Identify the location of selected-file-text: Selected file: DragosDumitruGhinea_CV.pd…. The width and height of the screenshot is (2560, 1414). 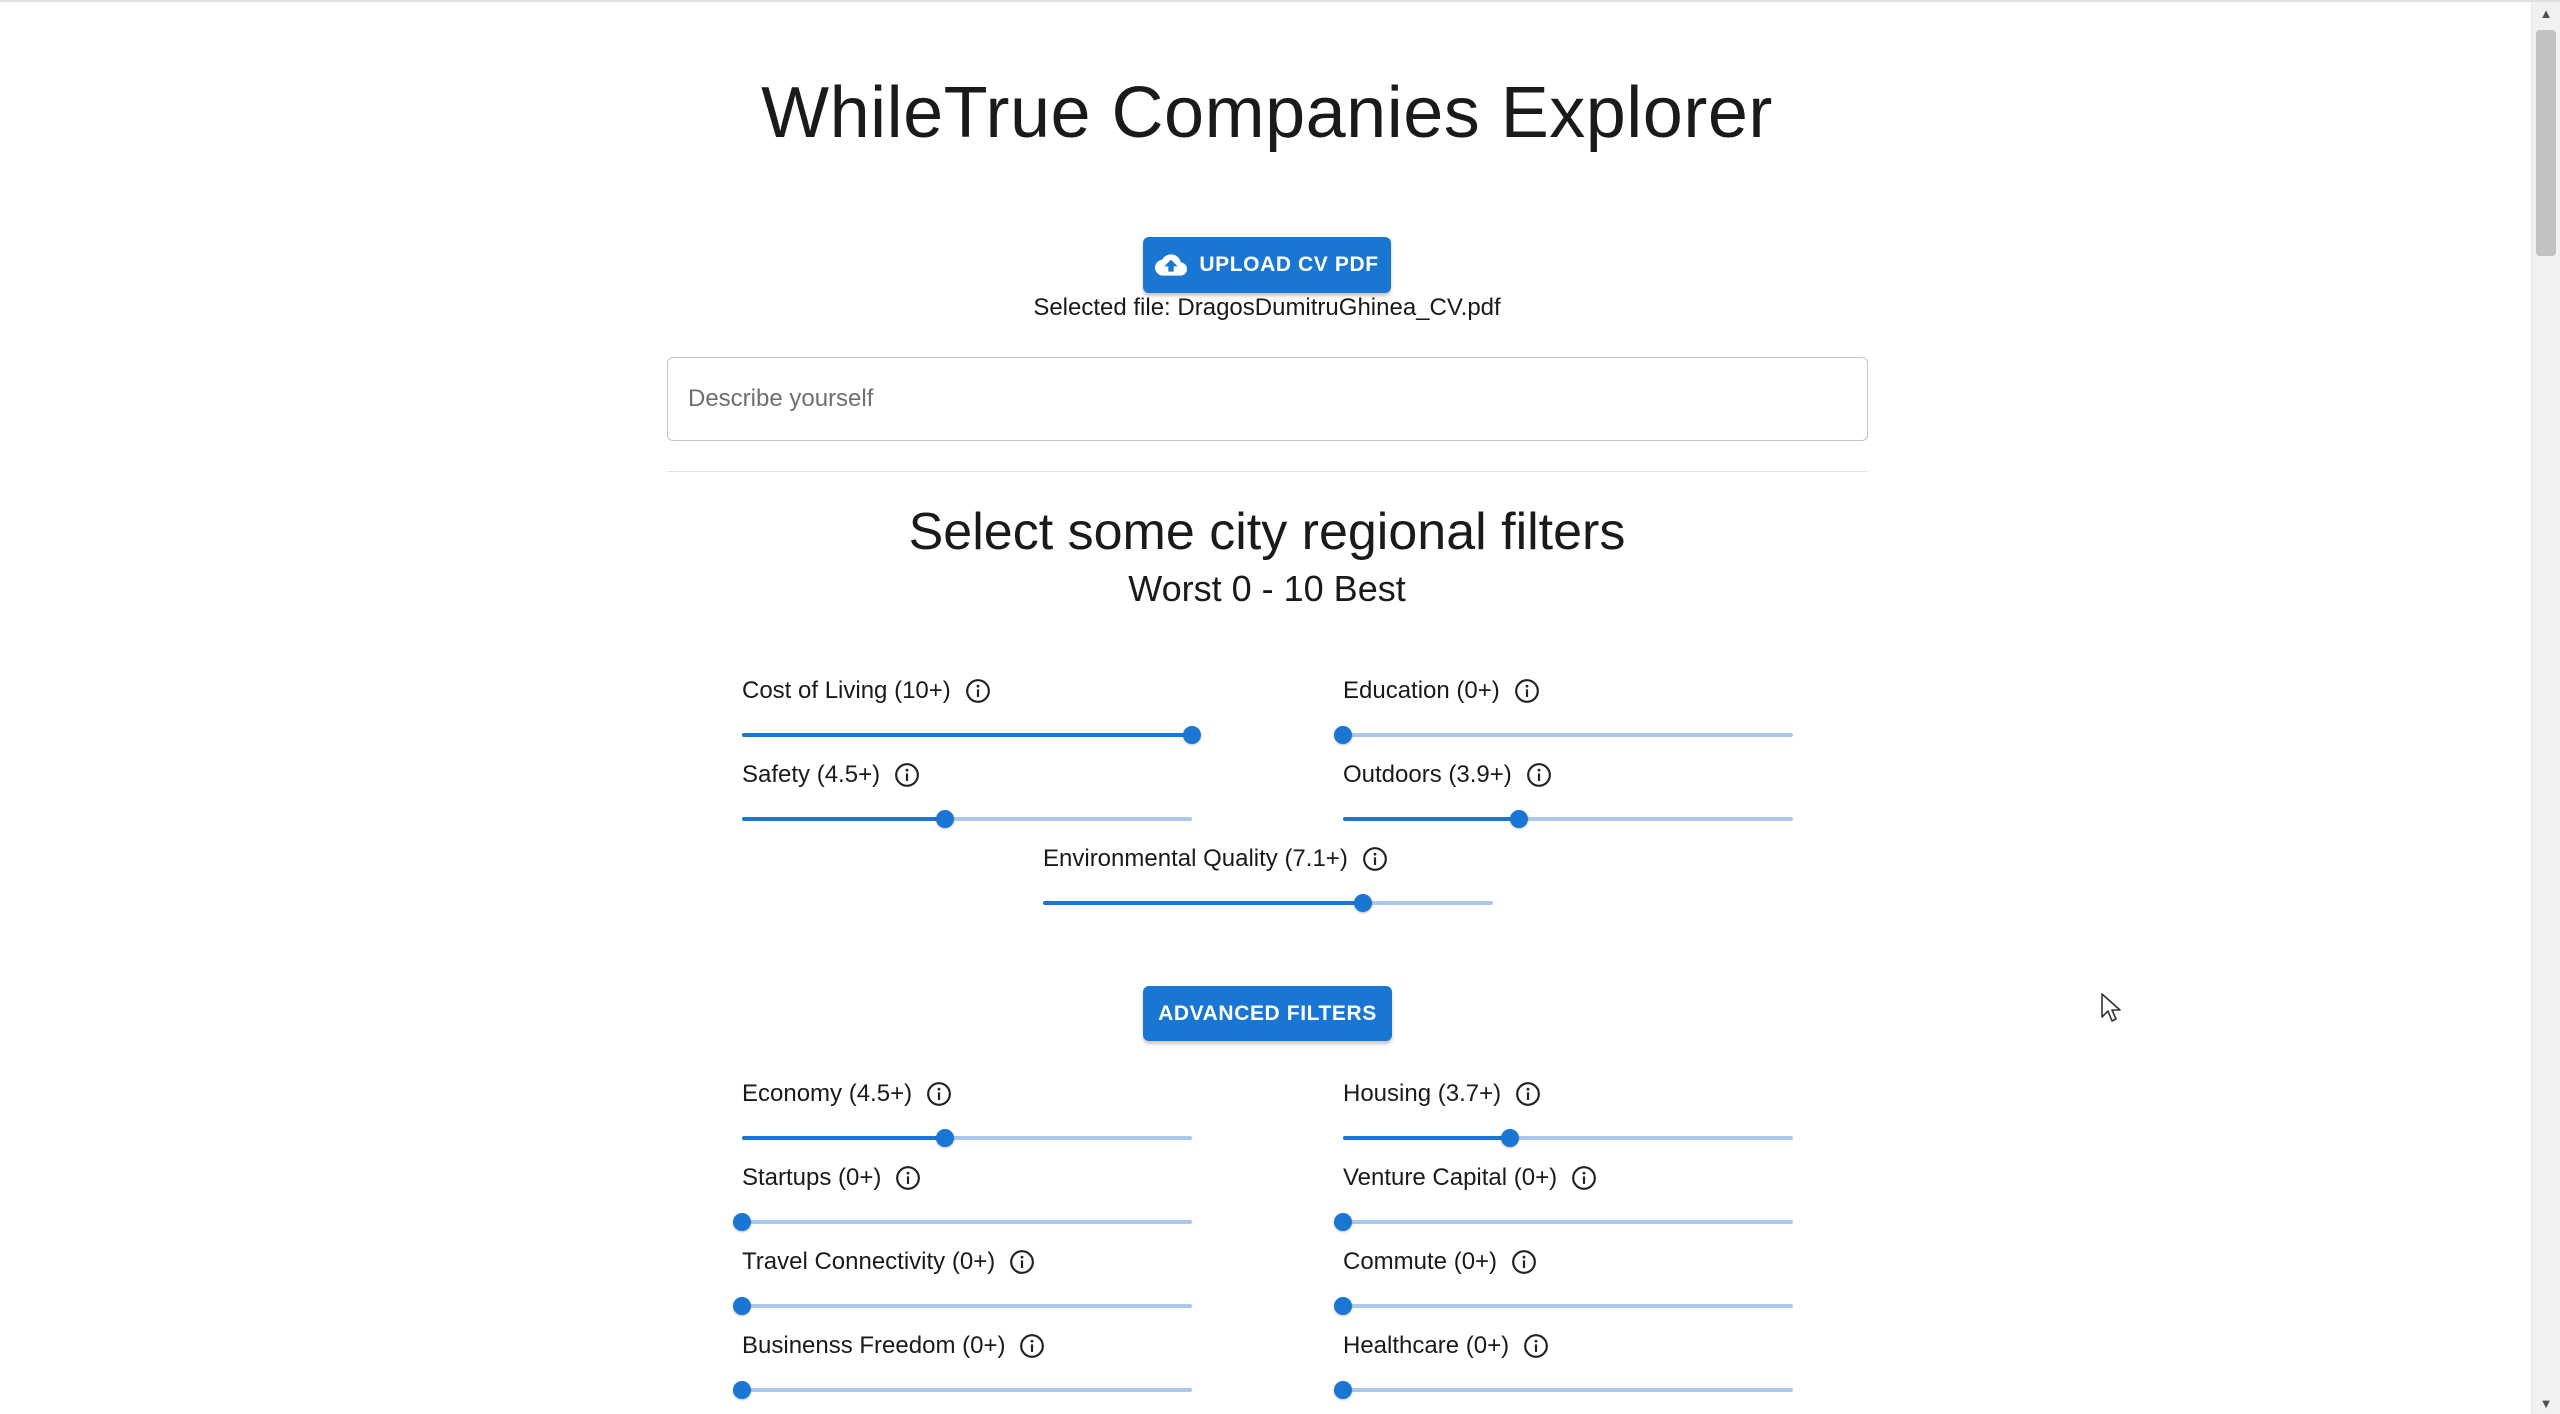
(1267, 307).